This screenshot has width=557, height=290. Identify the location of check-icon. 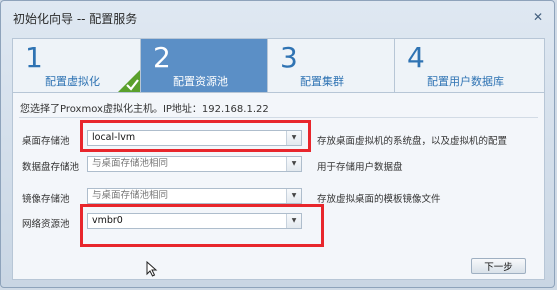
(129, 81).